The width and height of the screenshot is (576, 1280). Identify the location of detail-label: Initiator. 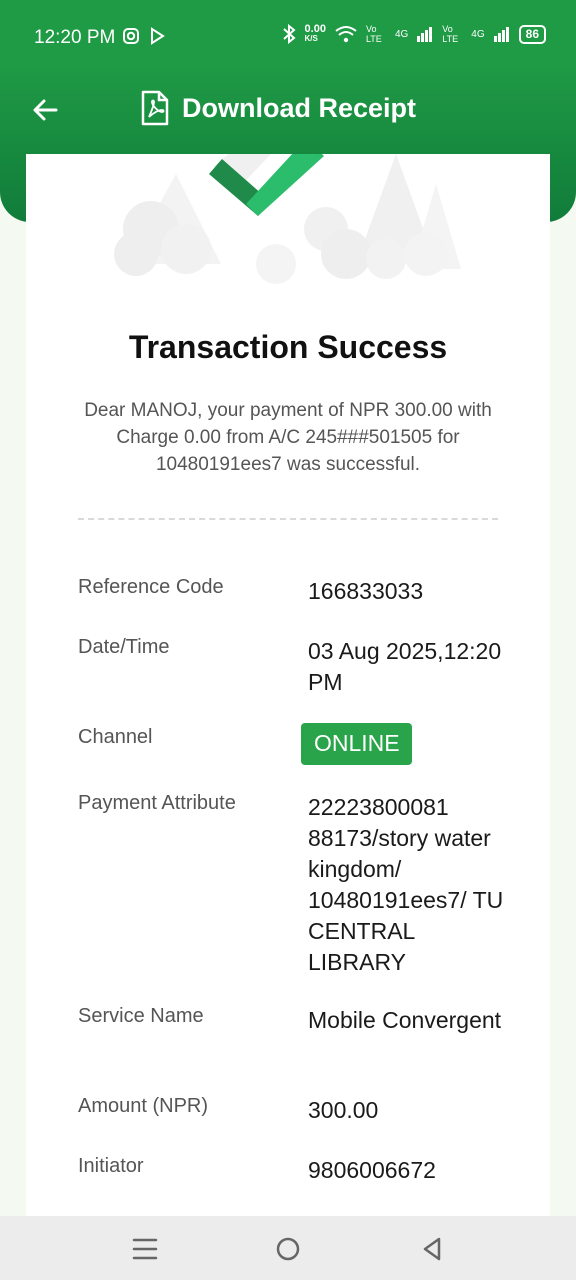
(111, 1166).